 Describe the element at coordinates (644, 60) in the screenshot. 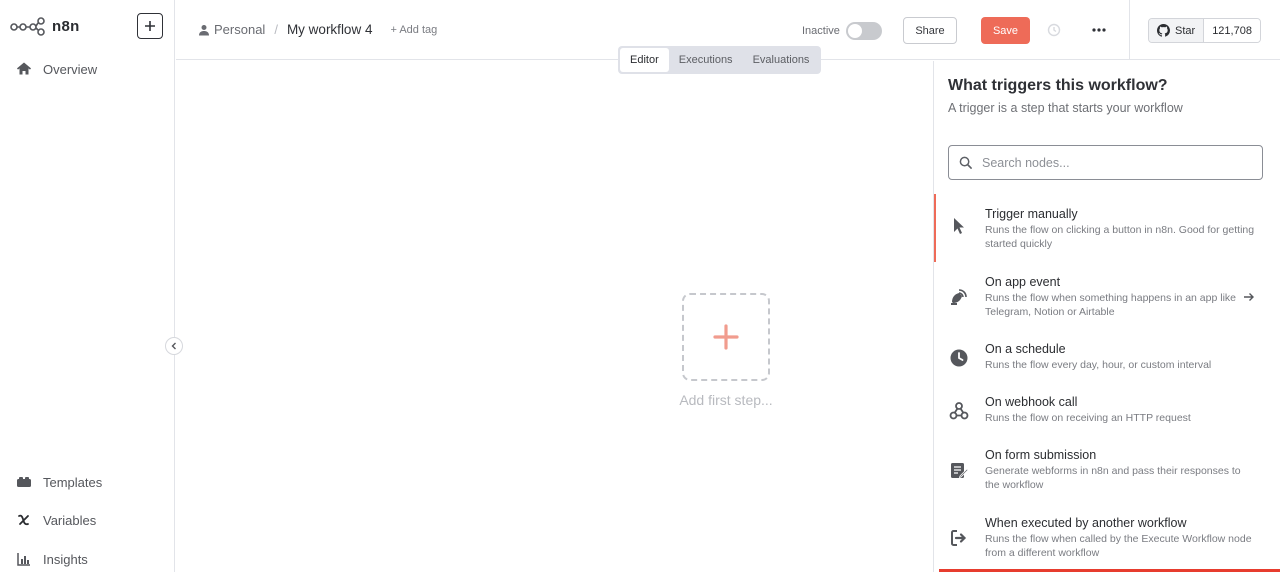

I see `tab-editor: Editor` at that location.